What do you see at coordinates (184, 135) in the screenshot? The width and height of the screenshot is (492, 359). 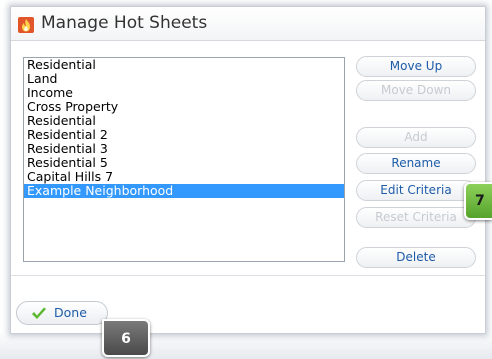 I see `list-item: Residential 2` at bounding box center [184, 135].